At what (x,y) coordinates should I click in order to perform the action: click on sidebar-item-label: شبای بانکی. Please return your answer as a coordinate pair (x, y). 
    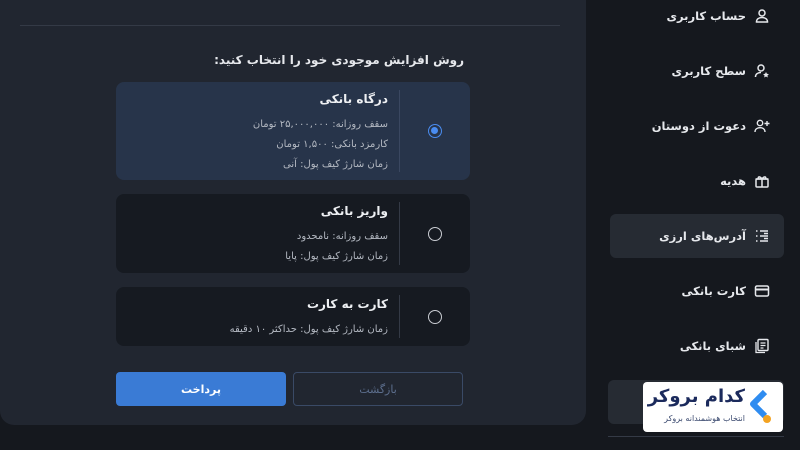
    Looking at the image, I should click on (712, 346).